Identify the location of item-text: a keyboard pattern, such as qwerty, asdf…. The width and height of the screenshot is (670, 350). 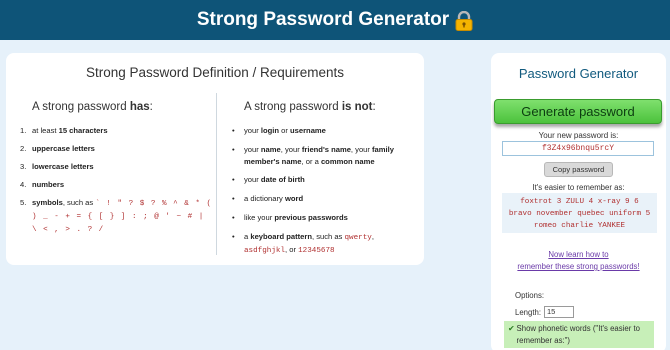
(309, 243).